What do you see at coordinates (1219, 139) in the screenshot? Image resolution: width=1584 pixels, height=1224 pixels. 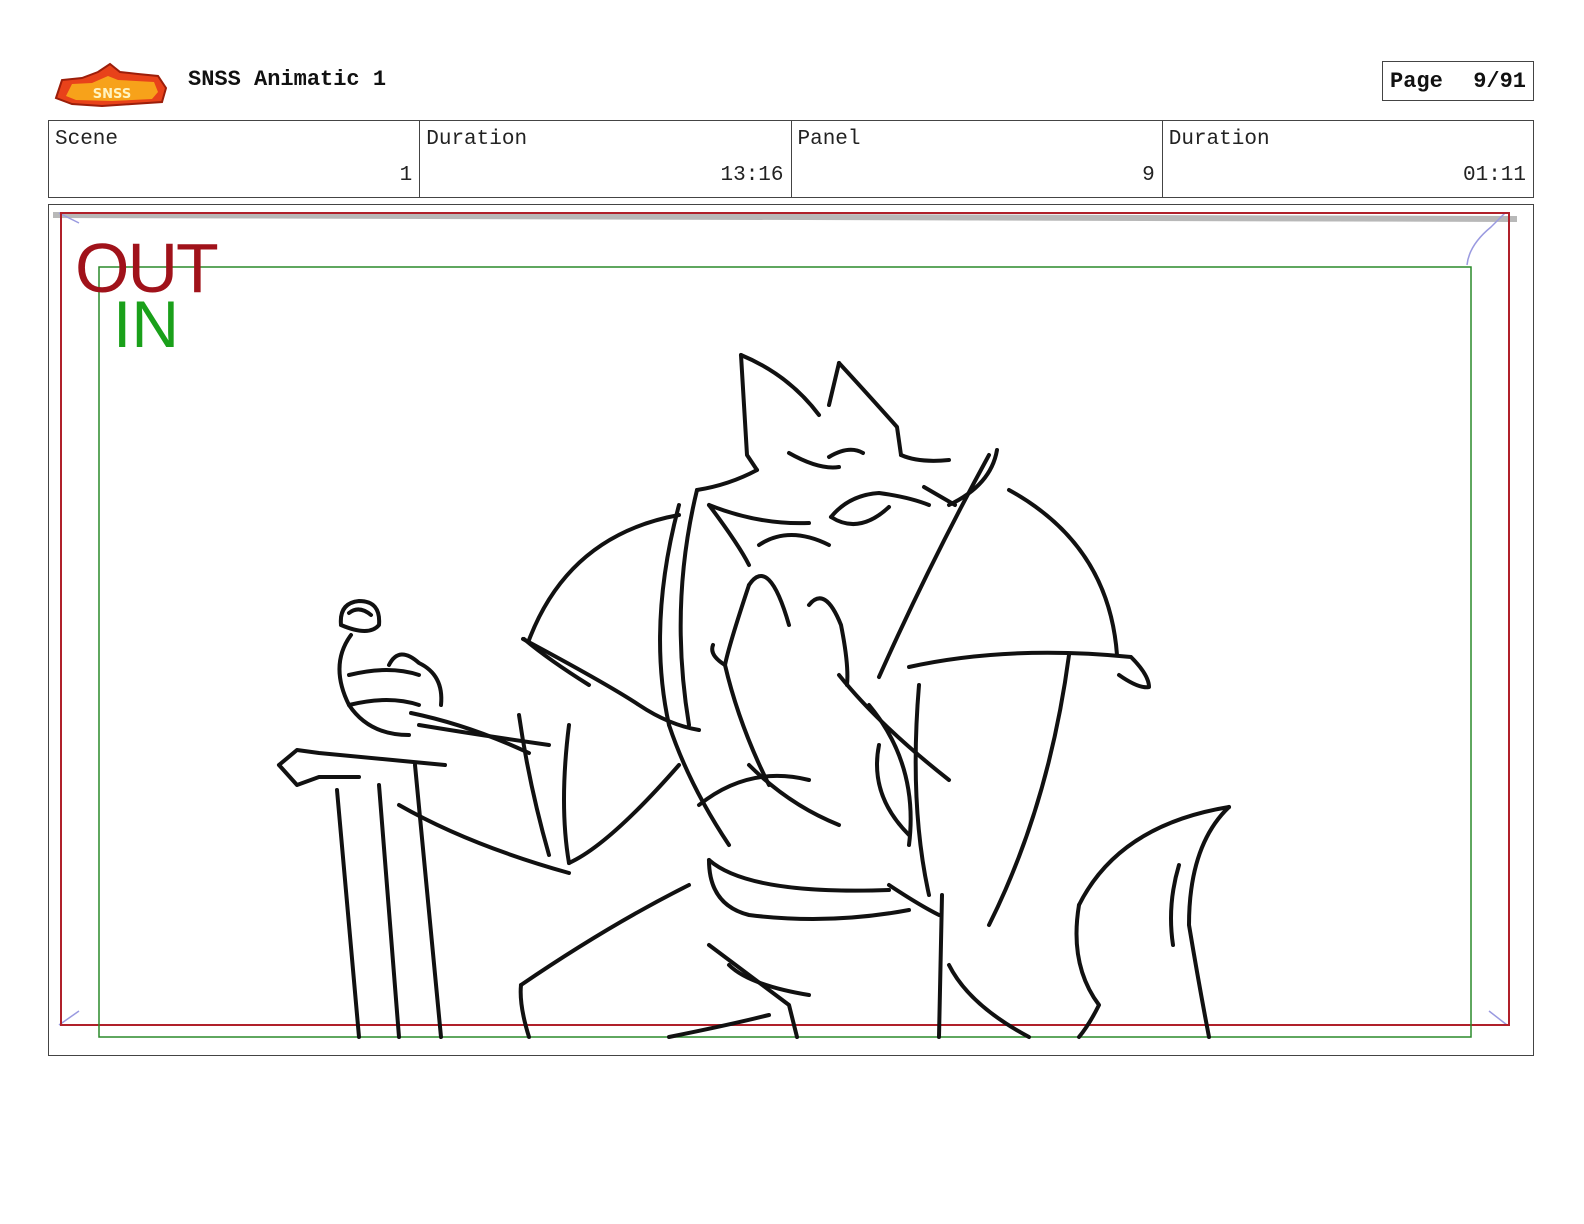 I see `panel-duration-label: Duration` at bounding box center [1219, 139].